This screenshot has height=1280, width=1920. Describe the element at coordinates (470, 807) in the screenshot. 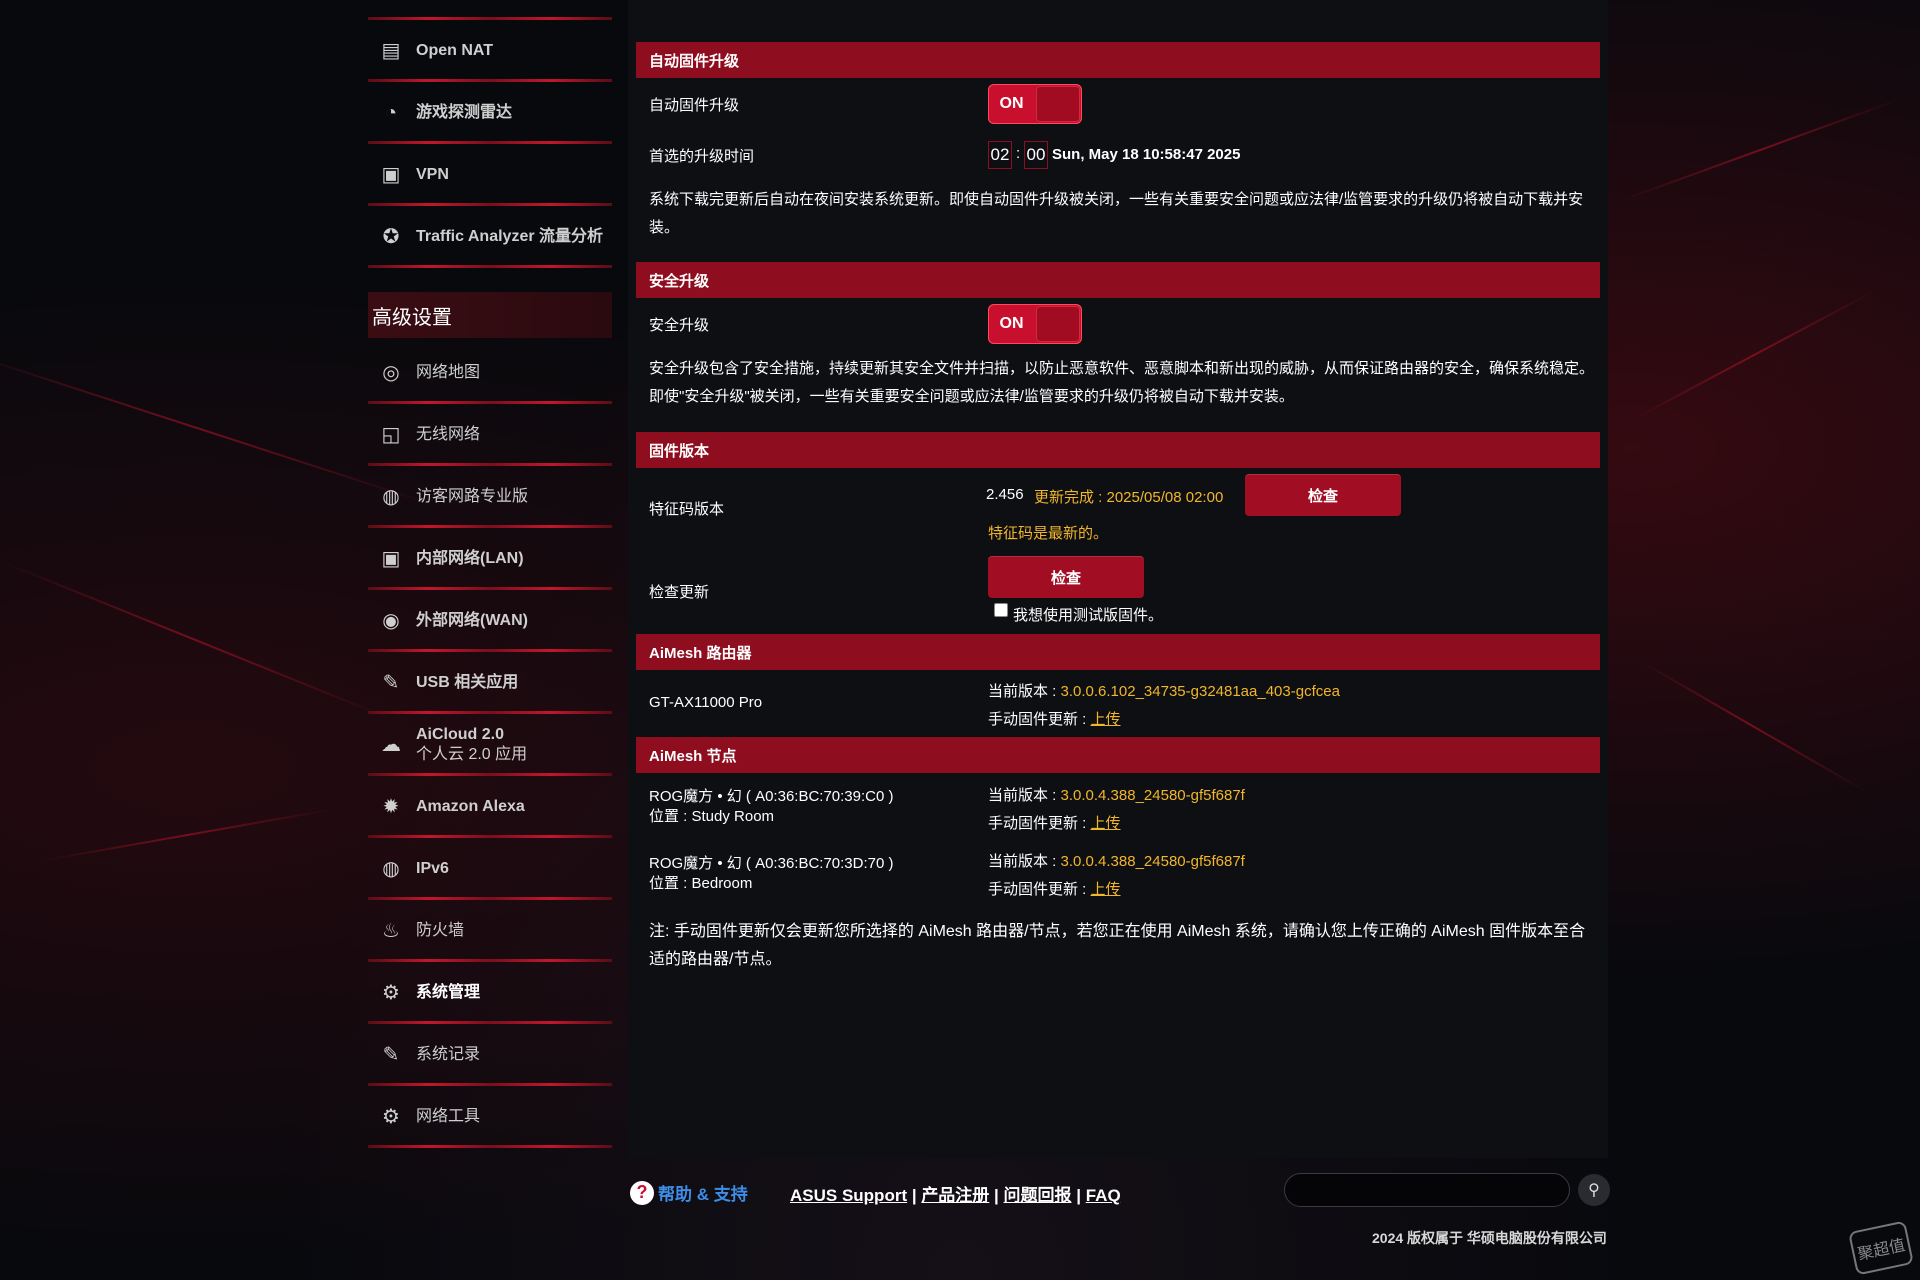

I see `sidebar-item-label: Amazon Alexa` at that location.